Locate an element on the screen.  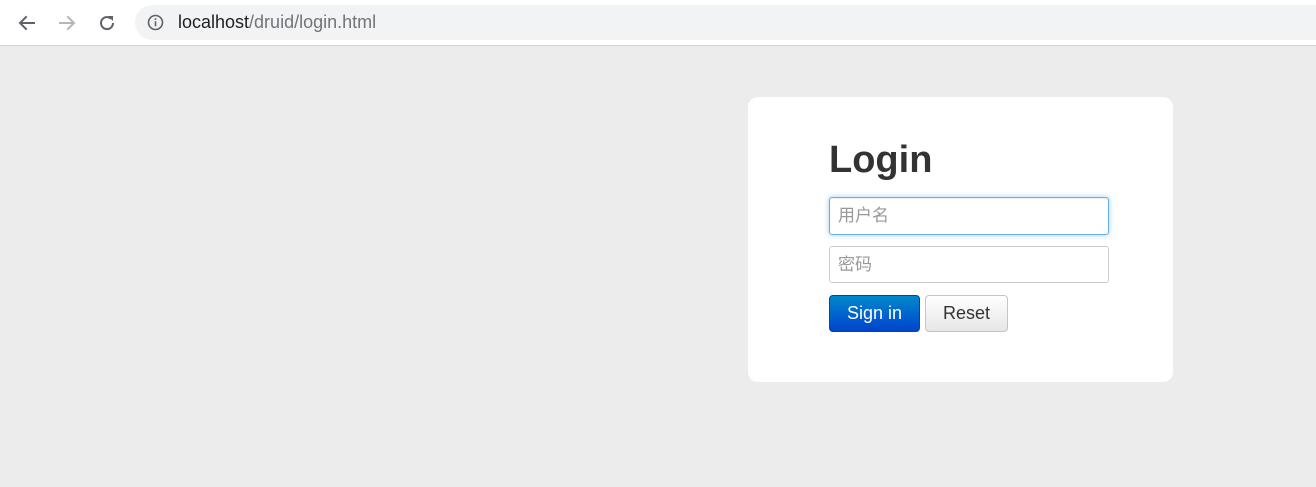
reload-button is located at coordinates (107, 23).